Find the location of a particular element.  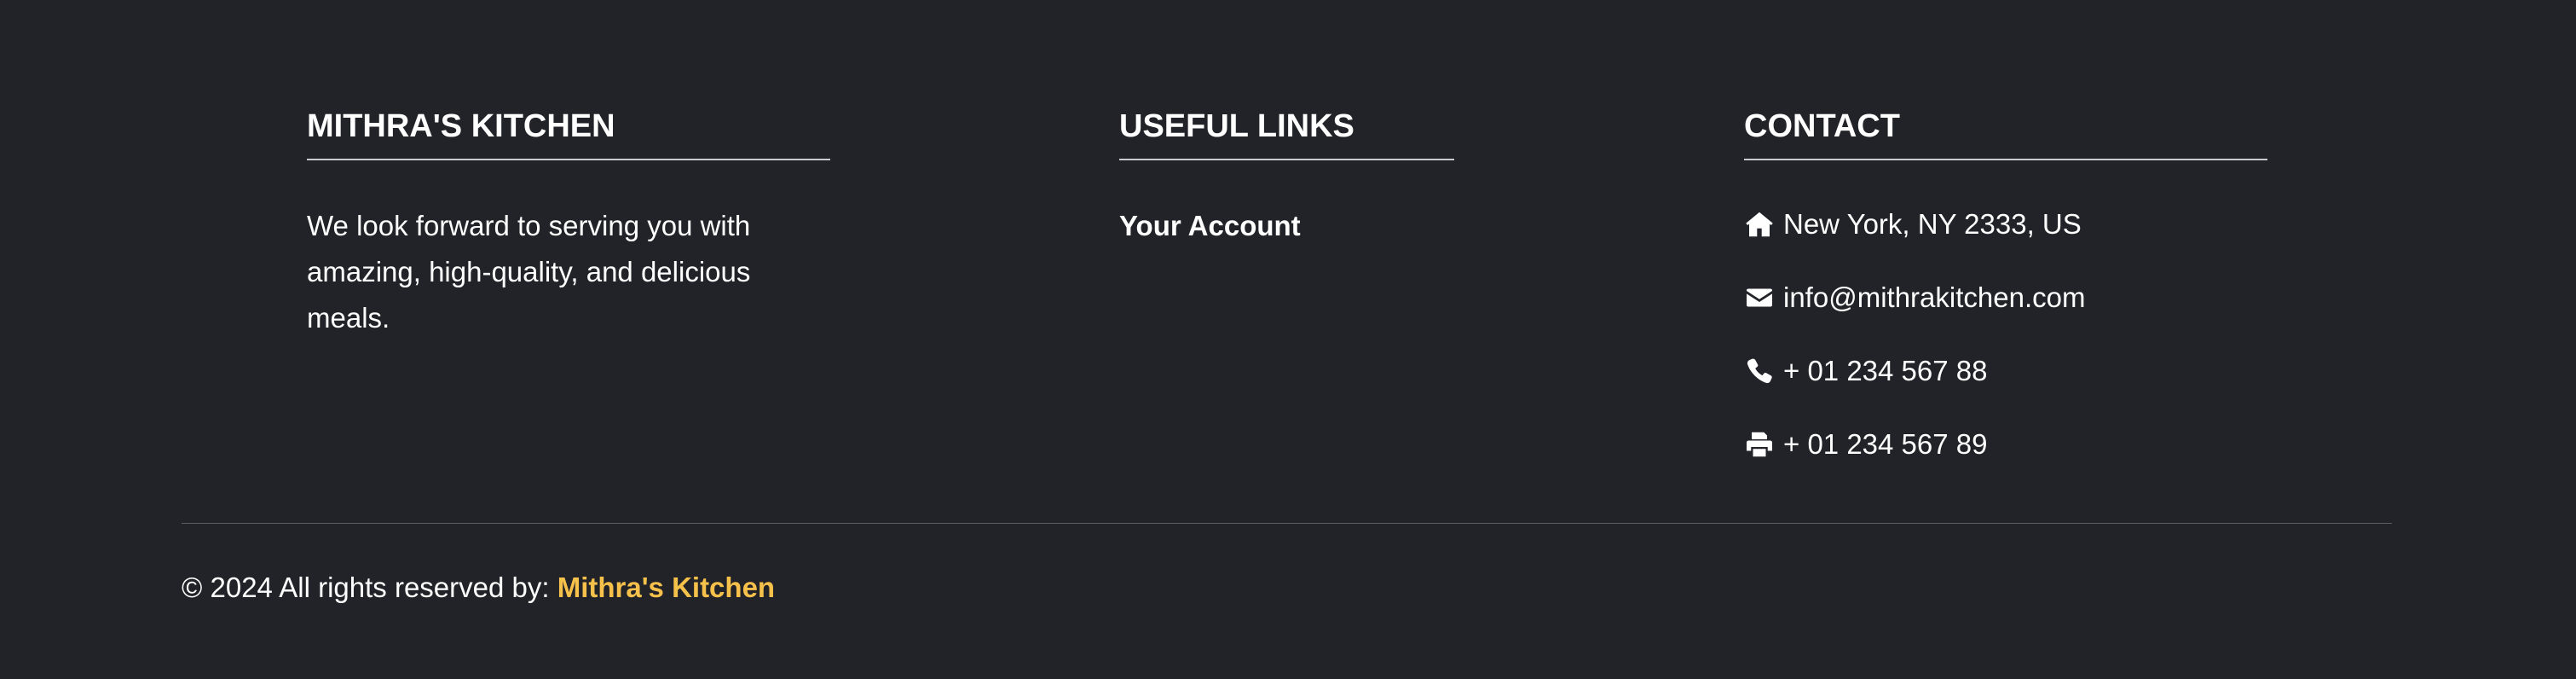

phone-icon is located at coordinates (1761, 371).